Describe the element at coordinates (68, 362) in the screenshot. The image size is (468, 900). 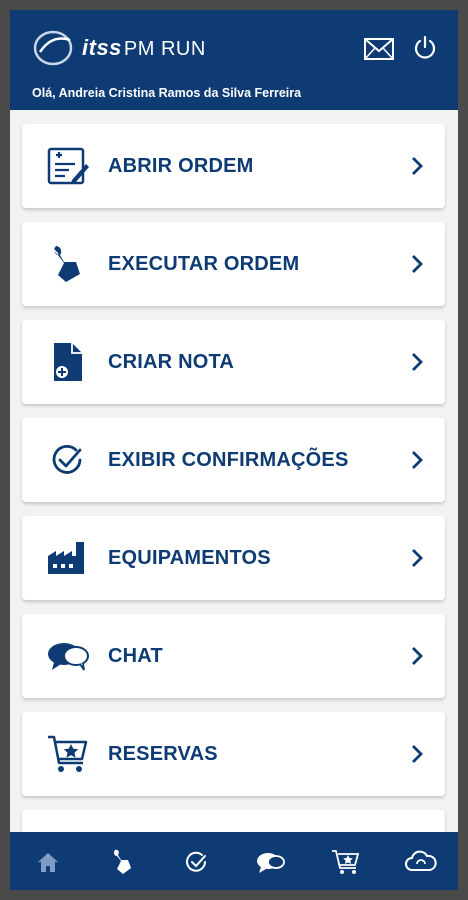
I see `add-note-icon` at that location.